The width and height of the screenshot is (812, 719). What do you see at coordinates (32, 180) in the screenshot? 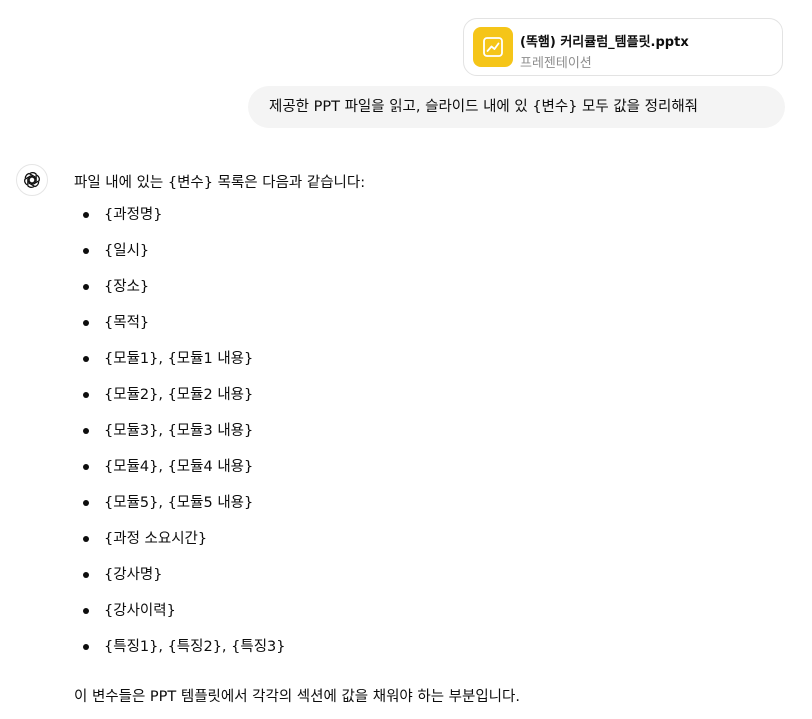
I see `openai-logo-icon` at bounding box center [32, 180].